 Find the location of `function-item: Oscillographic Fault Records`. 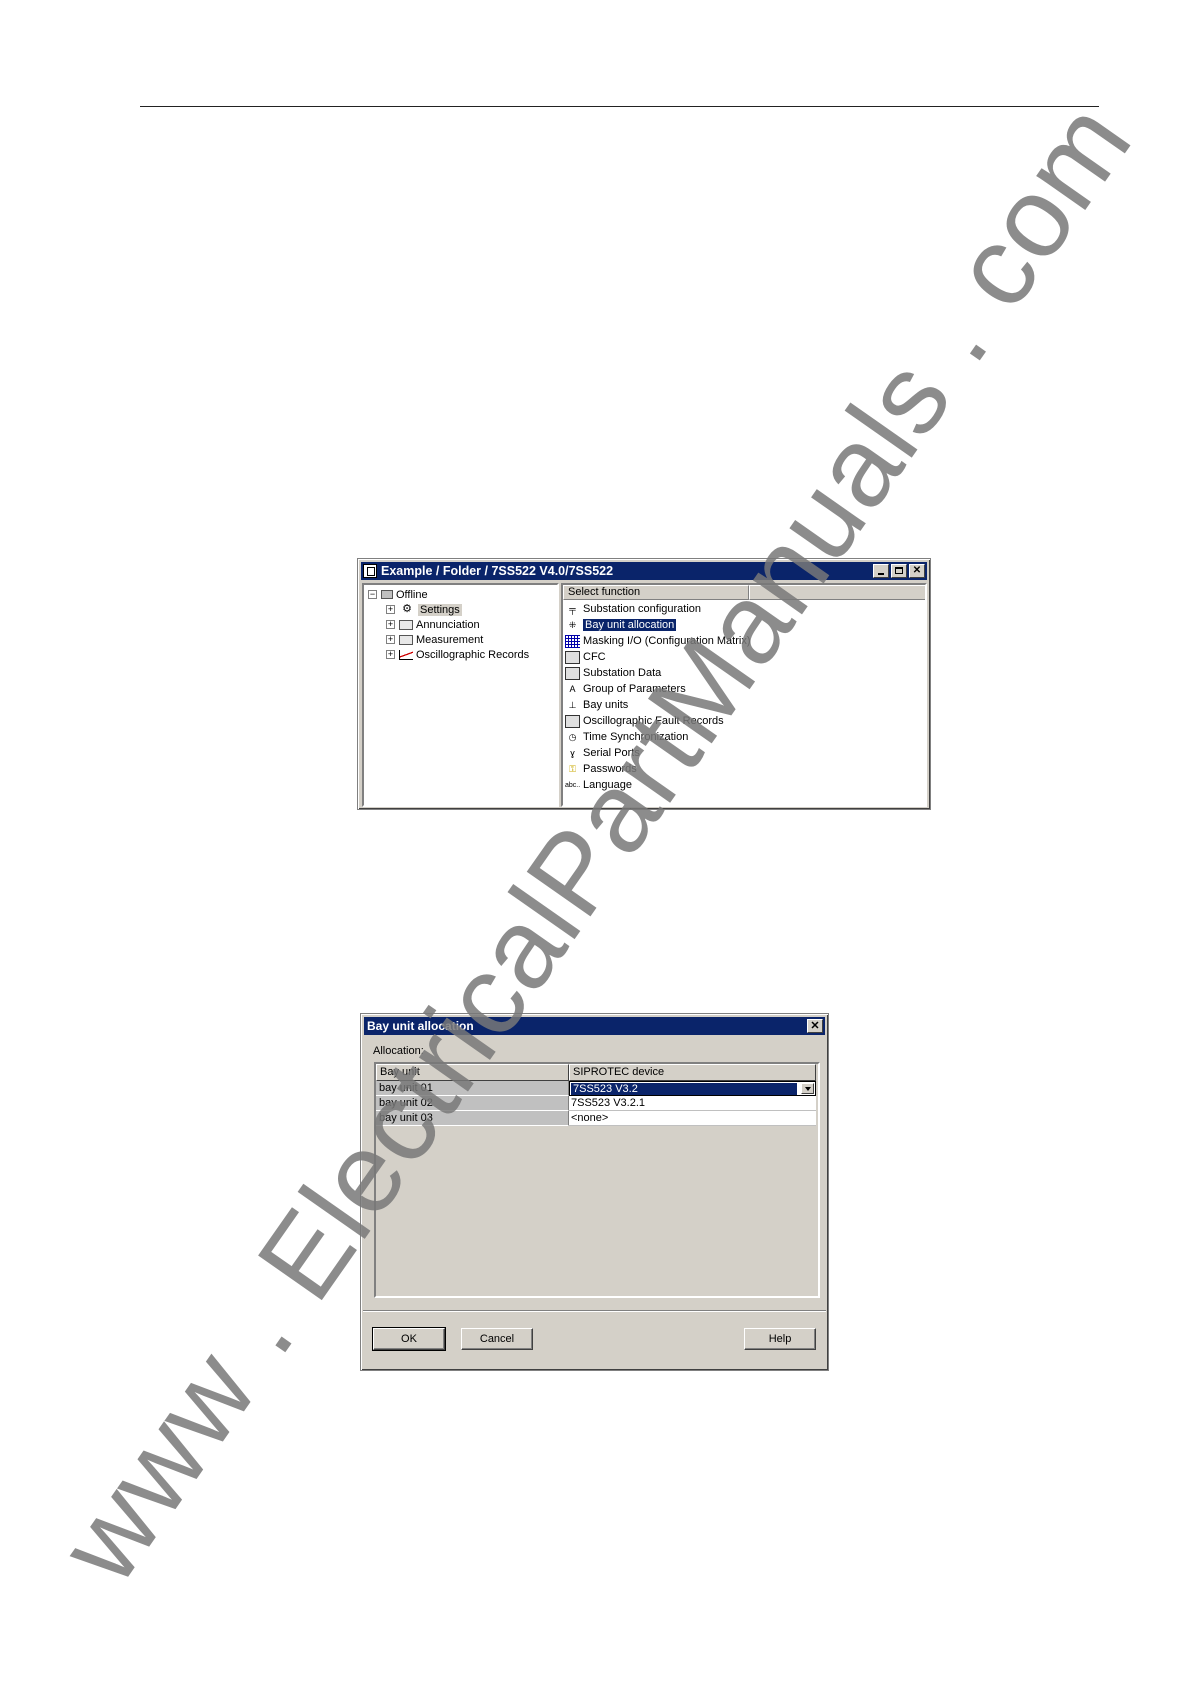

function-item: Oscillographic Fault Records is located at coordinates (644, 721).